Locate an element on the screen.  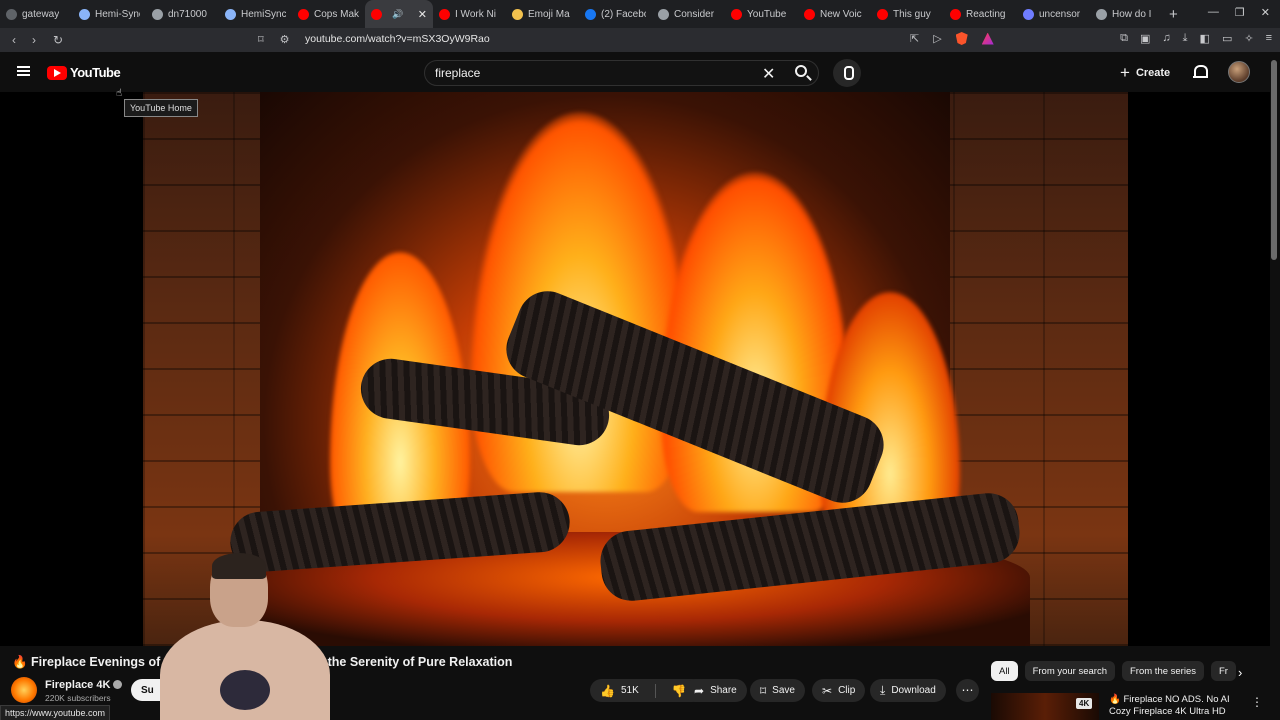
site-info-icon: ⚙ is located at coordinates (285, 39).